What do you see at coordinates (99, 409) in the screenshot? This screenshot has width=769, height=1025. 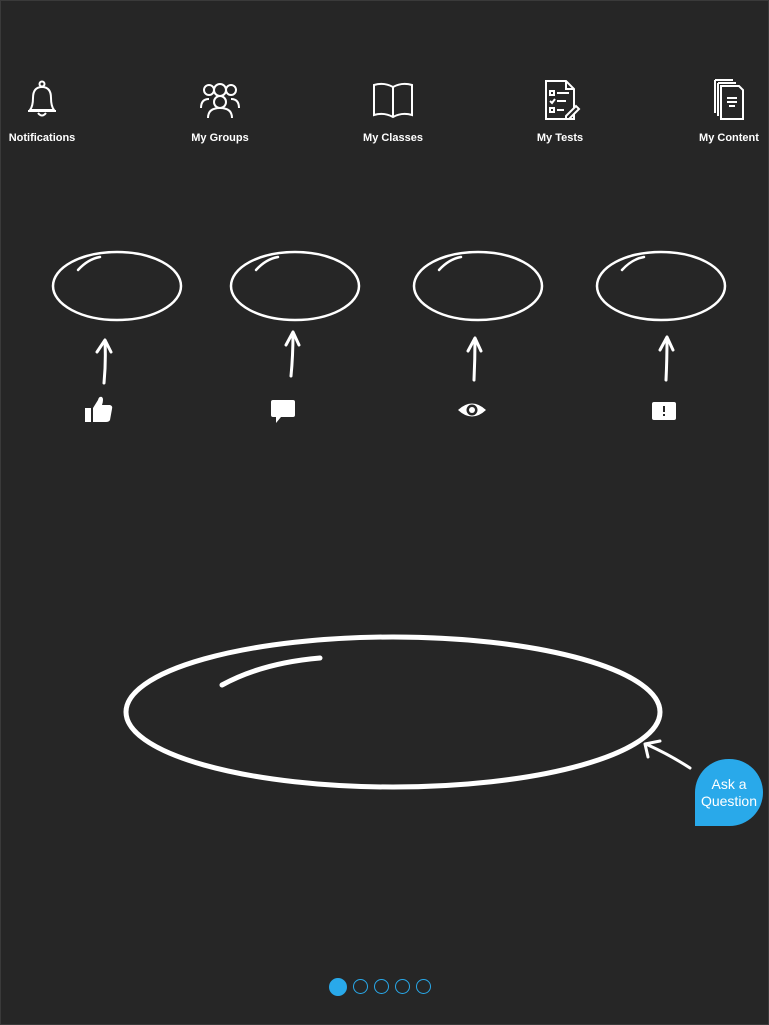 I see `thumbs-up-icon` at bounding box center [99, 409].